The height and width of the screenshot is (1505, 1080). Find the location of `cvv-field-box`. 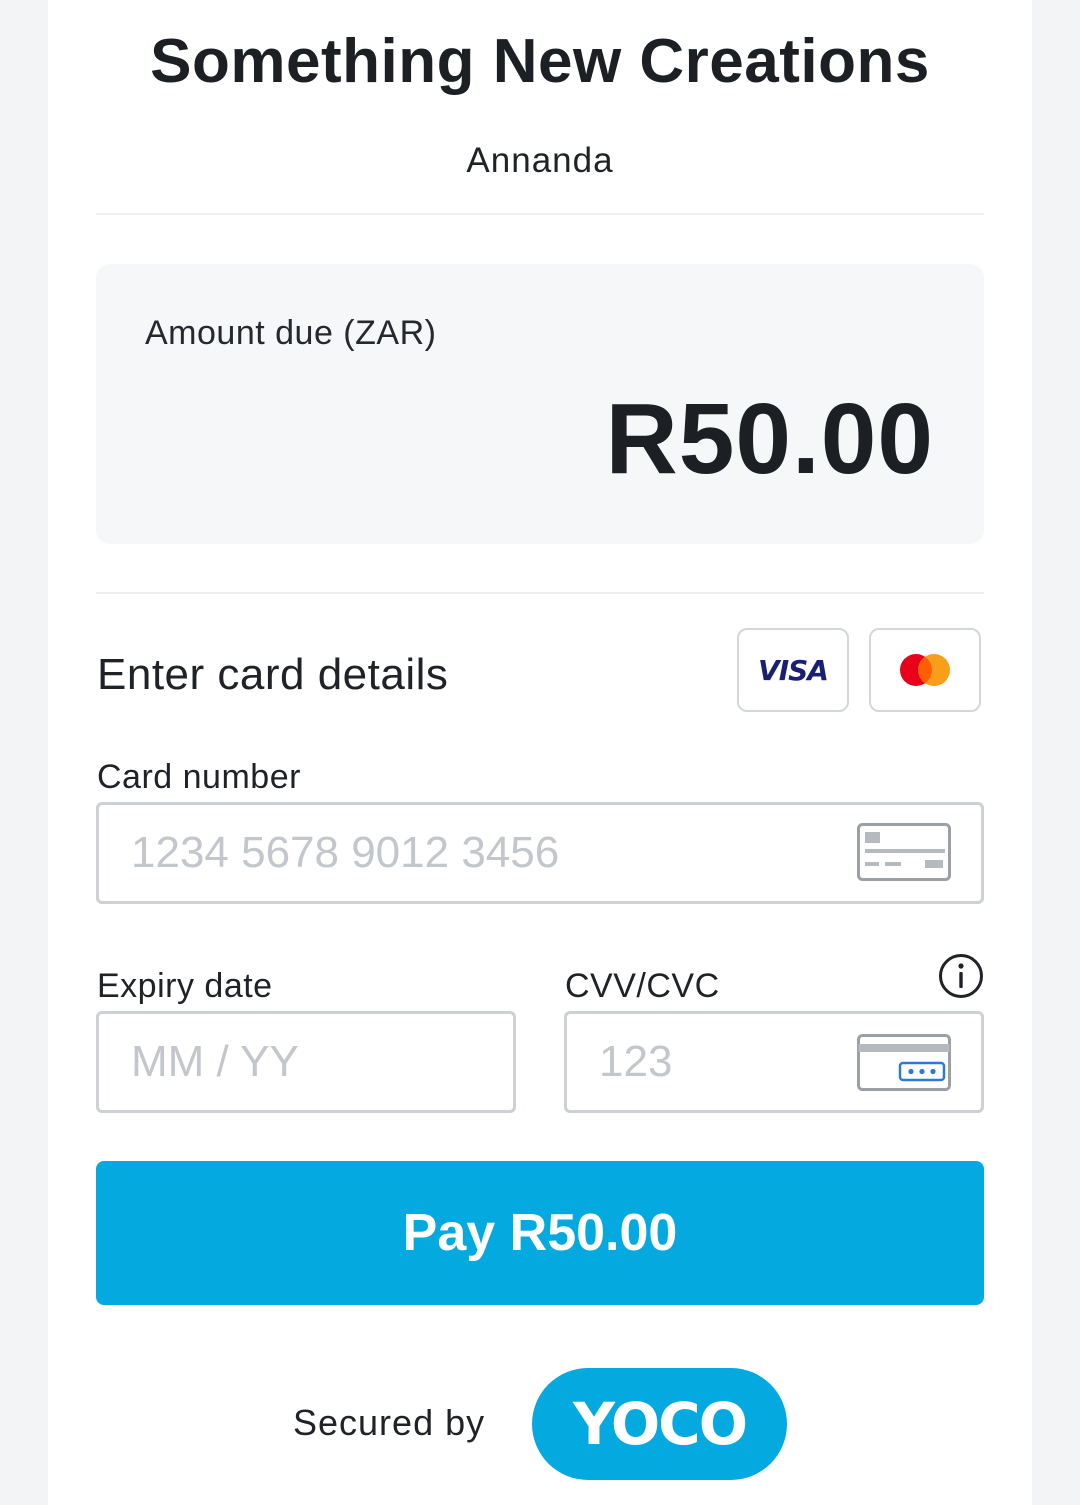

cvv-field-box is located at coordinates (774, 1062).